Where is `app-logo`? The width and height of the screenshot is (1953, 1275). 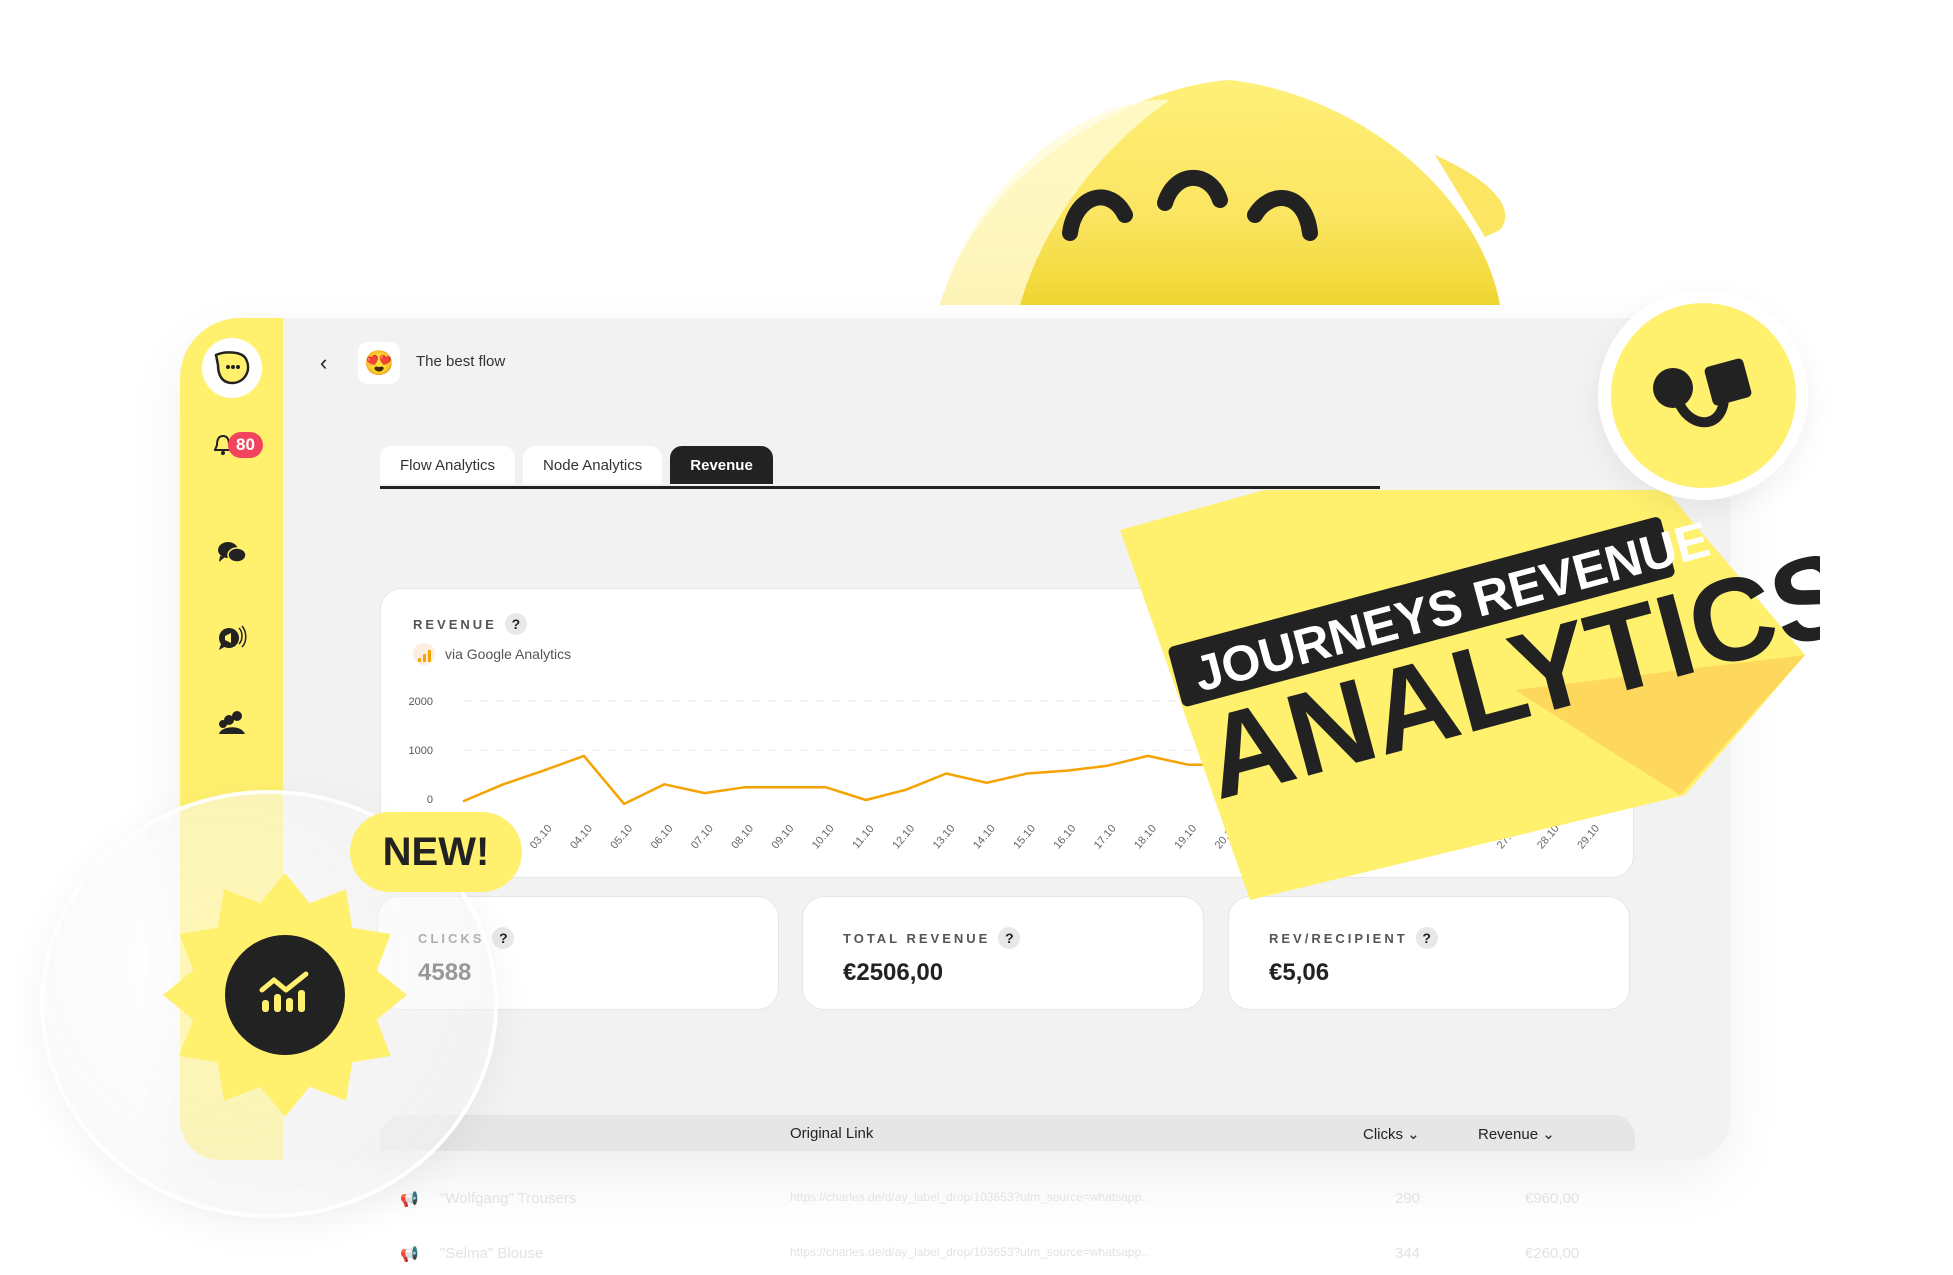 app-logo is located at coordinates (232, 368).